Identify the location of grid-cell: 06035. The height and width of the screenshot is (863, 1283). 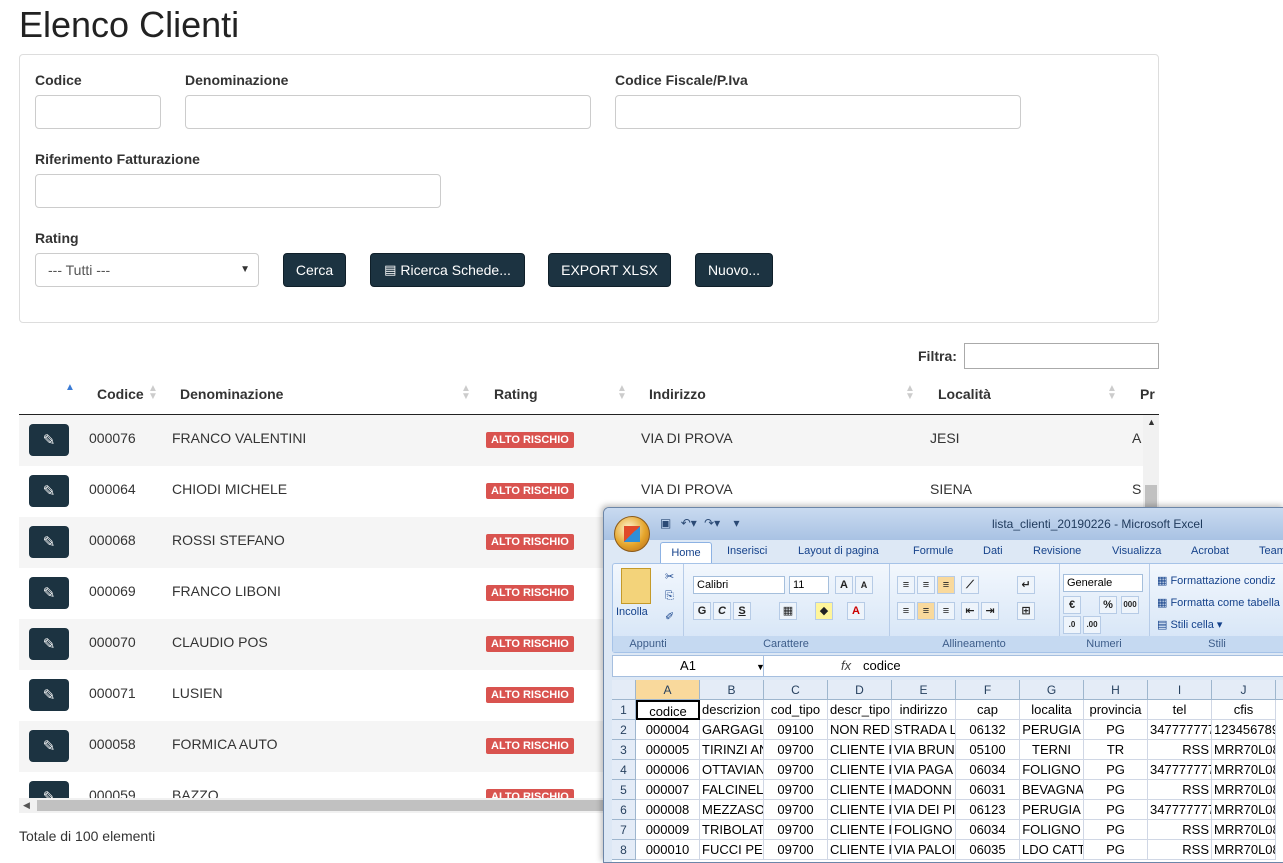
(988, 850).